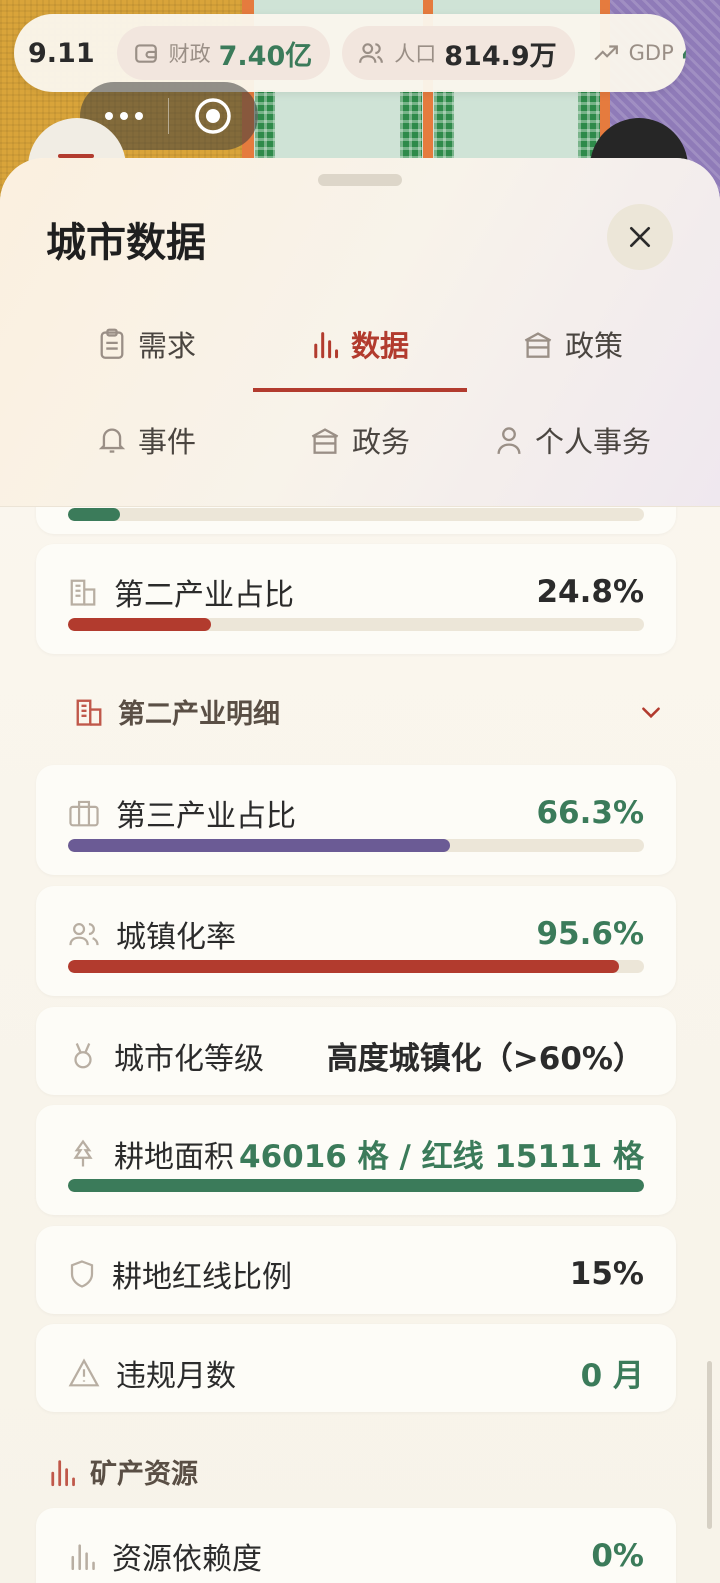 The width and height of the screenshot is (720, 1583). I want to click on date-display: 9.11, so click(61, 53).